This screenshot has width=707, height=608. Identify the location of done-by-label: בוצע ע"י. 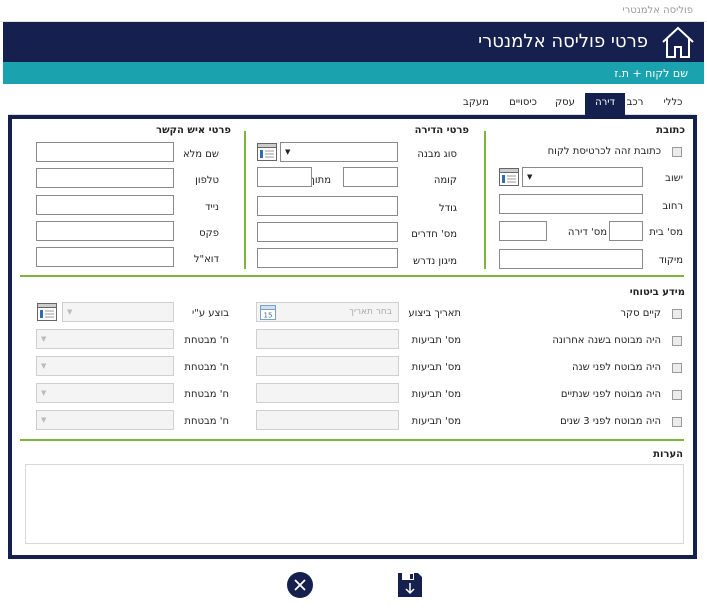
(210, 313).